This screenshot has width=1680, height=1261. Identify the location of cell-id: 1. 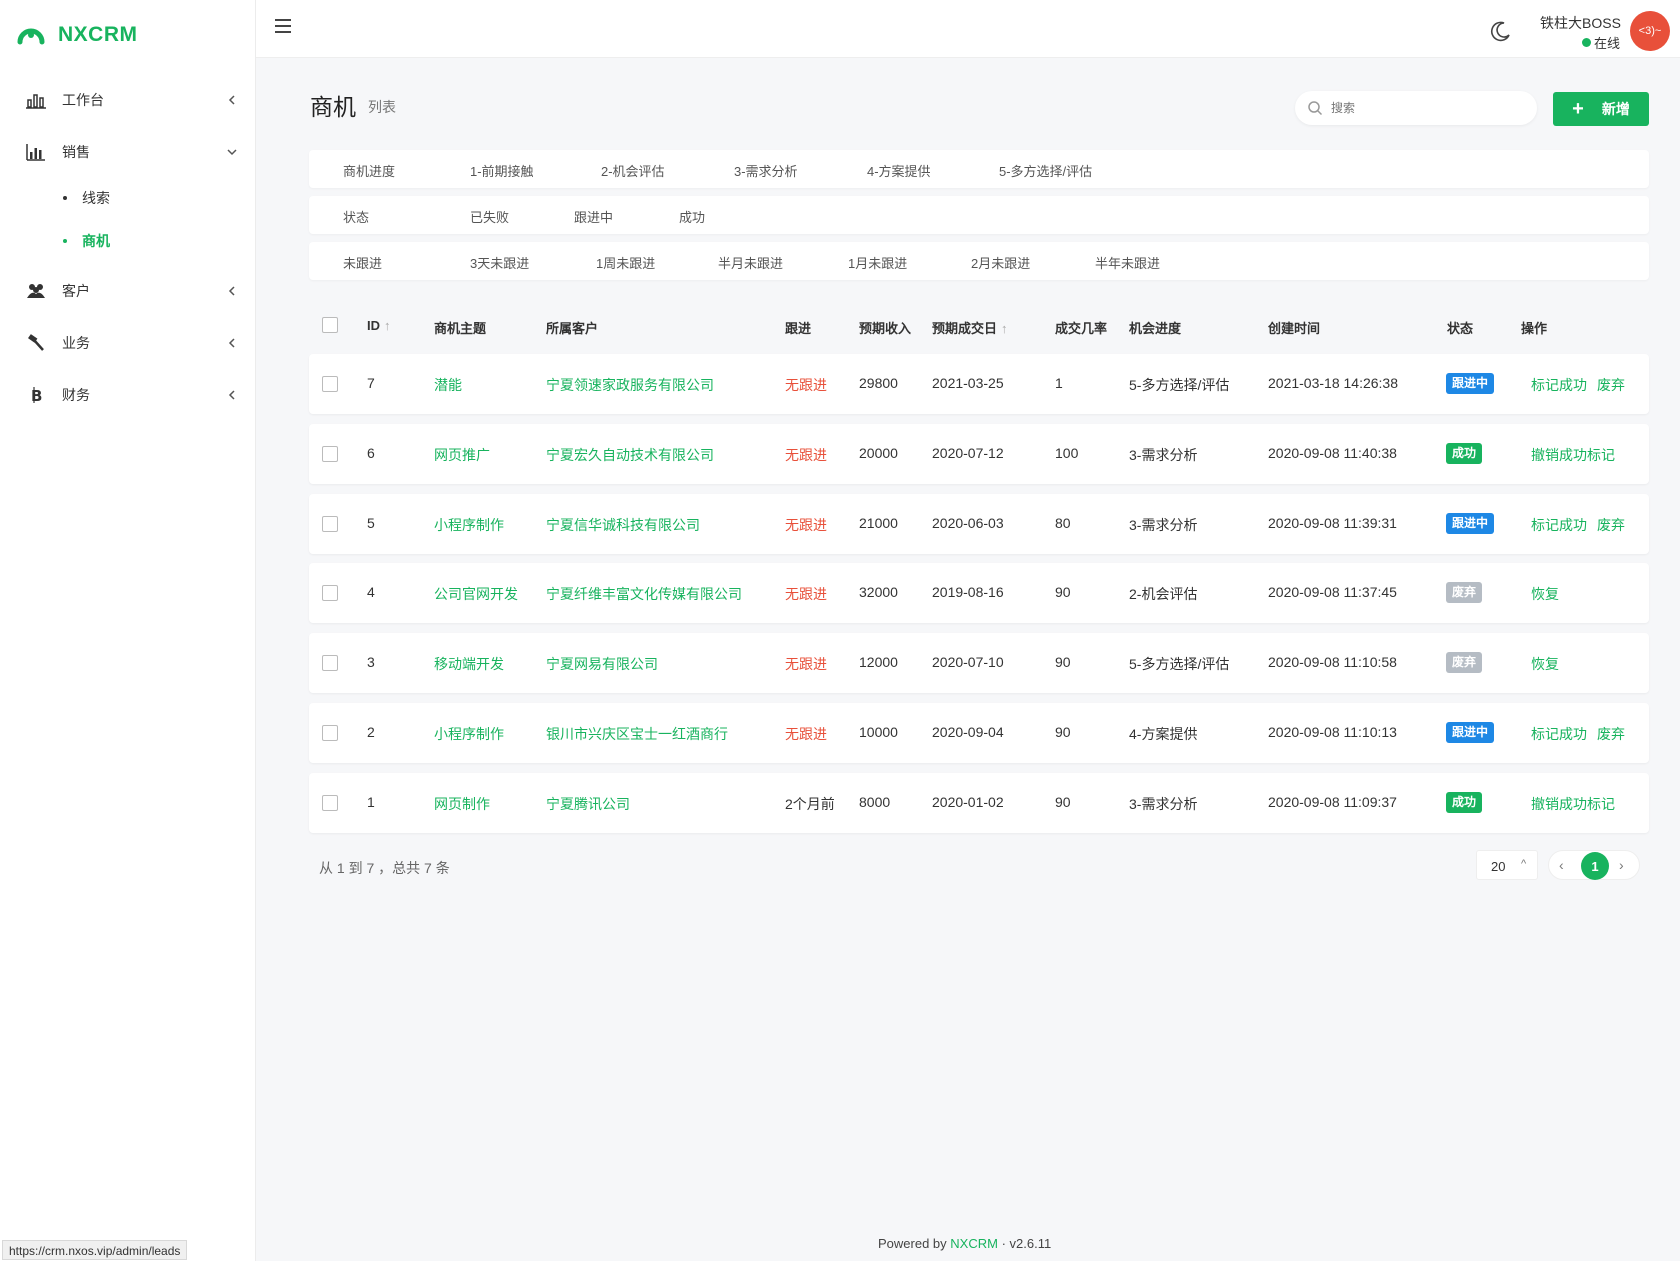
(371, 802).